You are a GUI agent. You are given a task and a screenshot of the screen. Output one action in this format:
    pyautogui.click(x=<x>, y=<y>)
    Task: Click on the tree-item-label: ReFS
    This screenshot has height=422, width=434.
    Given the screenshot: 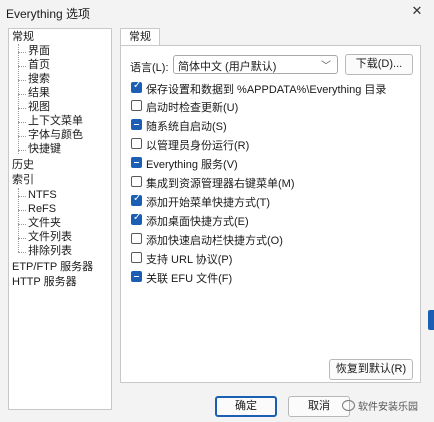 What is the action you would take?
    pyautogui.click(x=42, y=209)
    